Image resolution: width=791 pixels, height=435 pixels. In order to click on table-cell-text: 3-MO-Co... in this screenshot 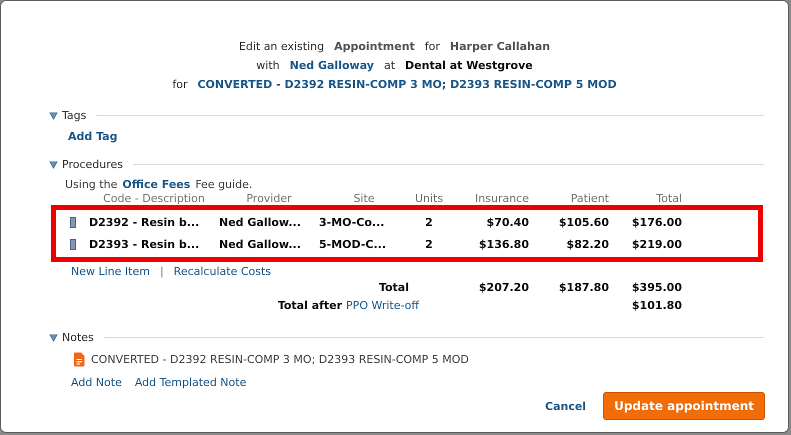, I will do `click(352, 222)`.